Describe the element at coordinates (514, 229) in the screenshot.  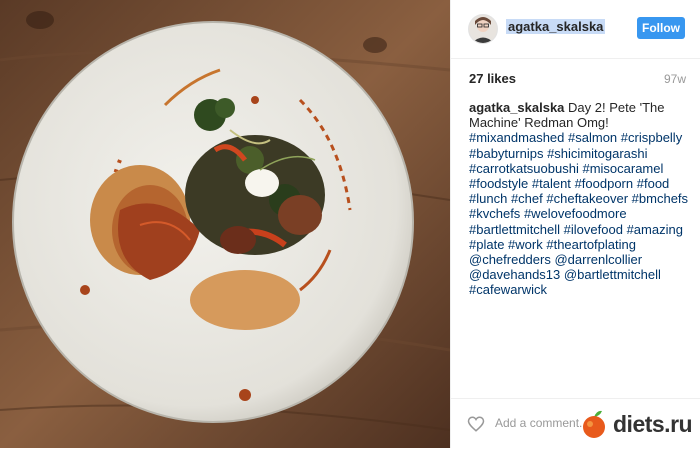
I see `hashtag-link: #bartlettmitchell` at that location.